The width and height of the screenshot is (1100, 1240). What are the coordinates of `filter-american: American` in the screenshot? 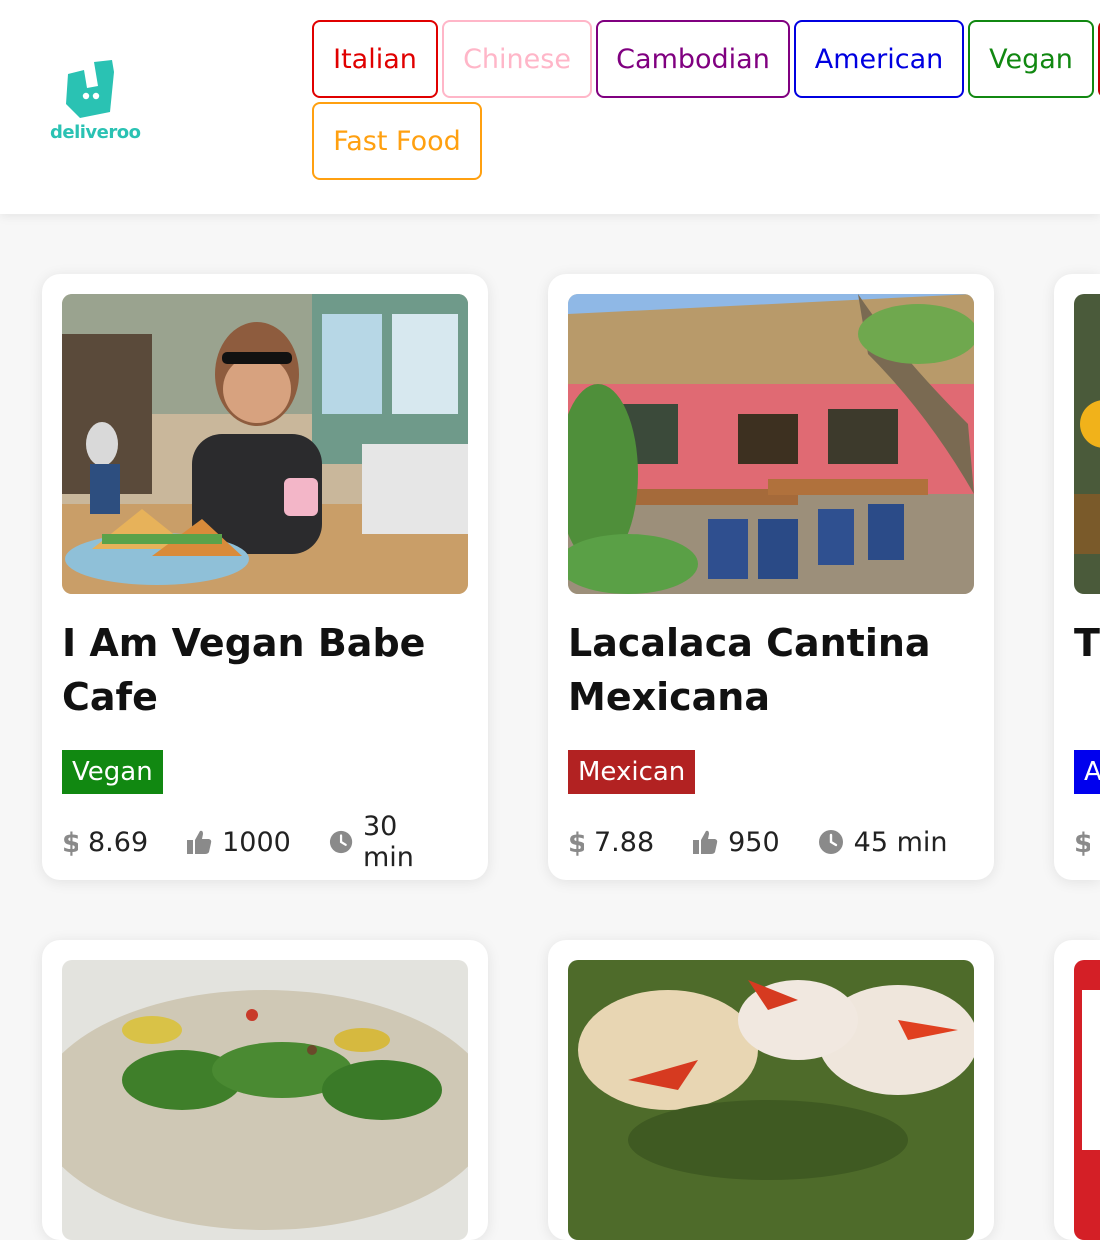 It's located at (879, 59).